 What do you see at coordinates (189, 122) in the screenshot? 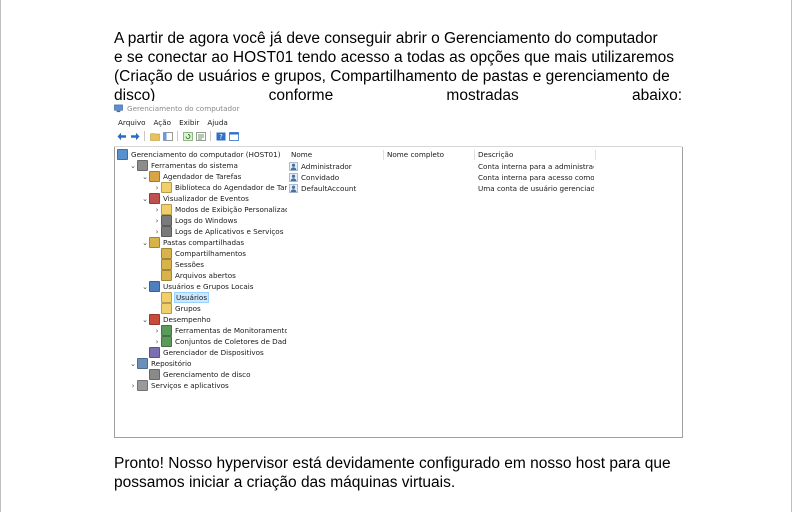
I see `menu-exibir: Exibir` at bounding box center [189, 122].